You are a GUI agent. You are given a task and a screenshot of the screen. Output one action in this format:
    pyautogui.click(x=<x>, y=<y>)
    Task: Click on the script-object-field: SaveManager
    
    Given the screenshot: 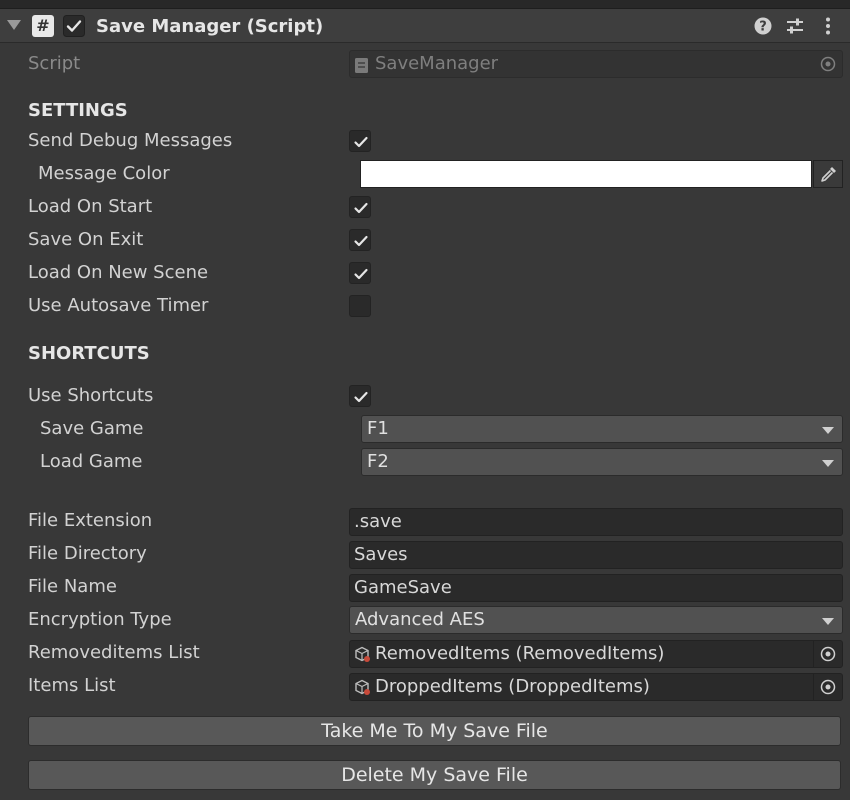 What is the action you would take?
    pyautogui.click(x=596, y=64)
    